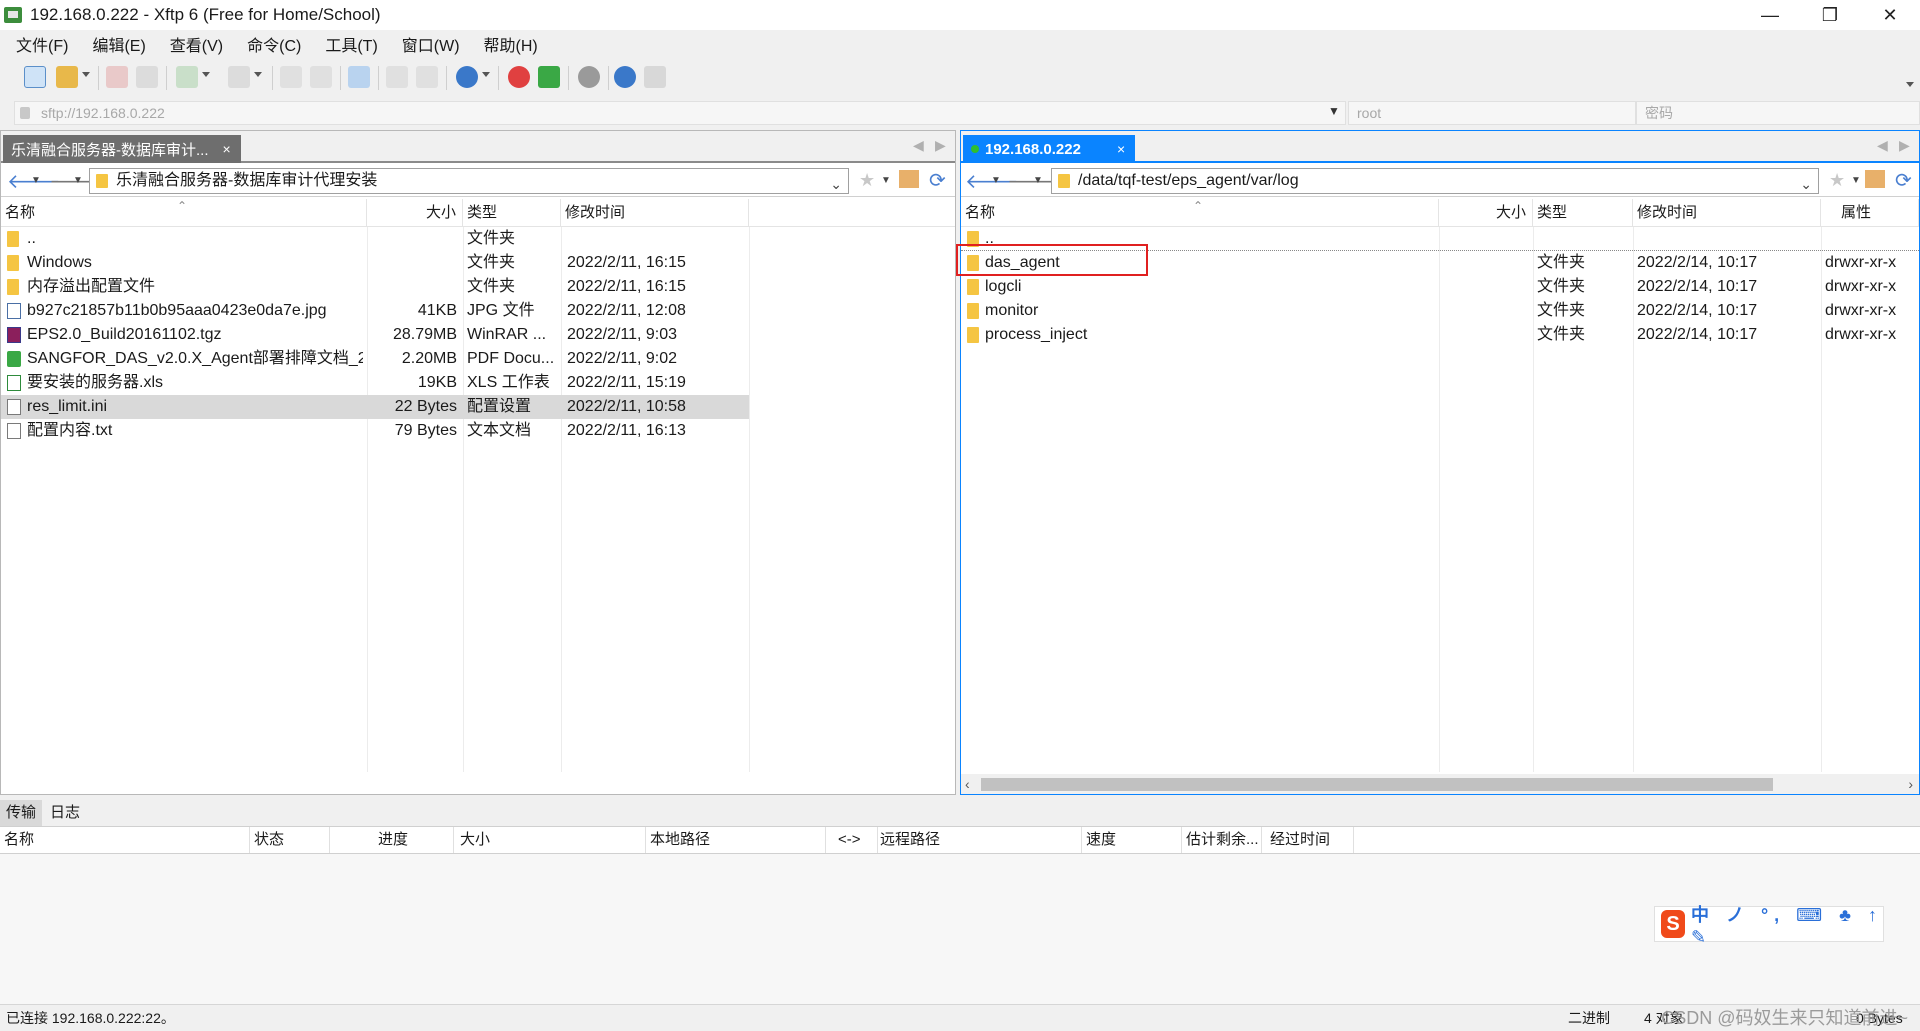 The width and height of the screenshot is (1920, 1031). I want to click on scrollbar-thumb, so click(1377, 784).